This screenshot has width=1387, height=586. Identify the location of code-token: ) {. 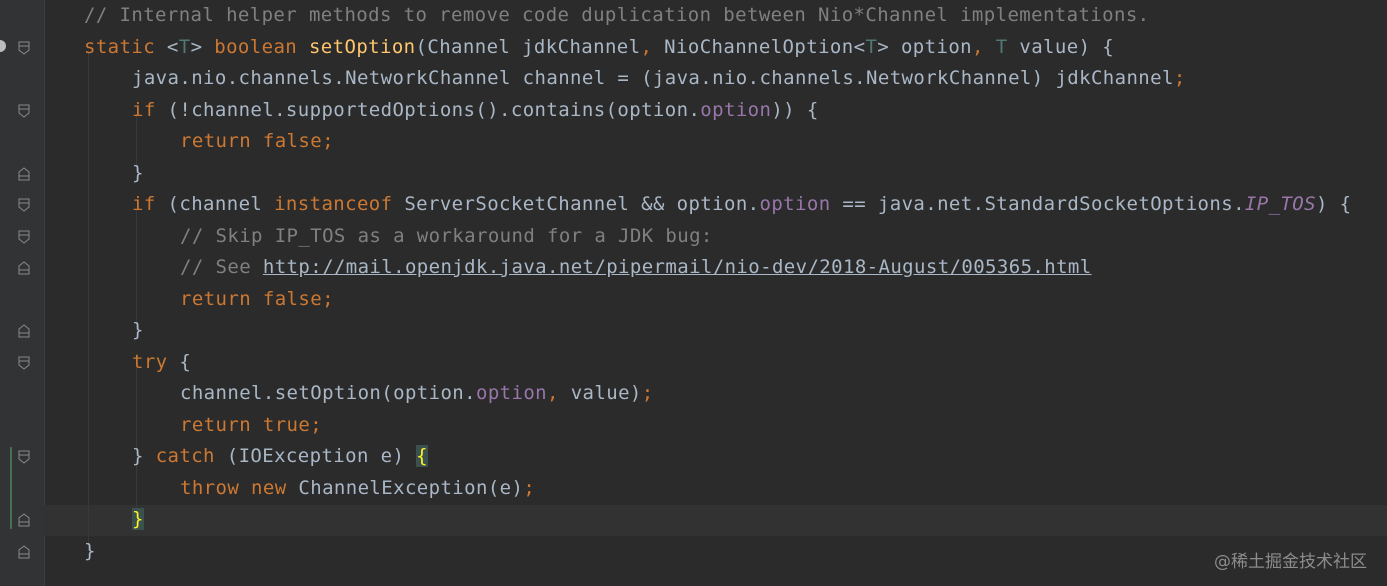
(1333, 204).